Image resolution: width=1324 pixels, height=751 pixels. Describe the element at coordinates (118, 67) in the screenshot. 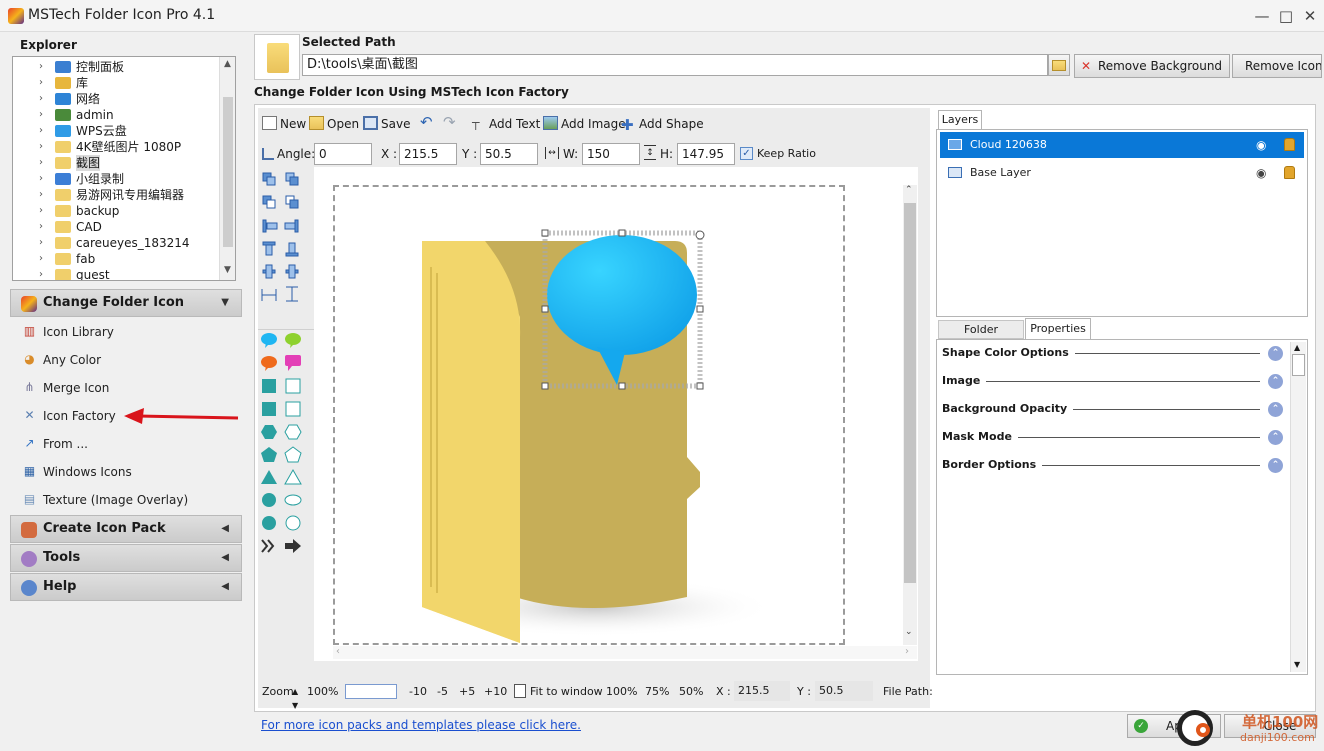

I see `tree-item: › 控制面板` at that location.